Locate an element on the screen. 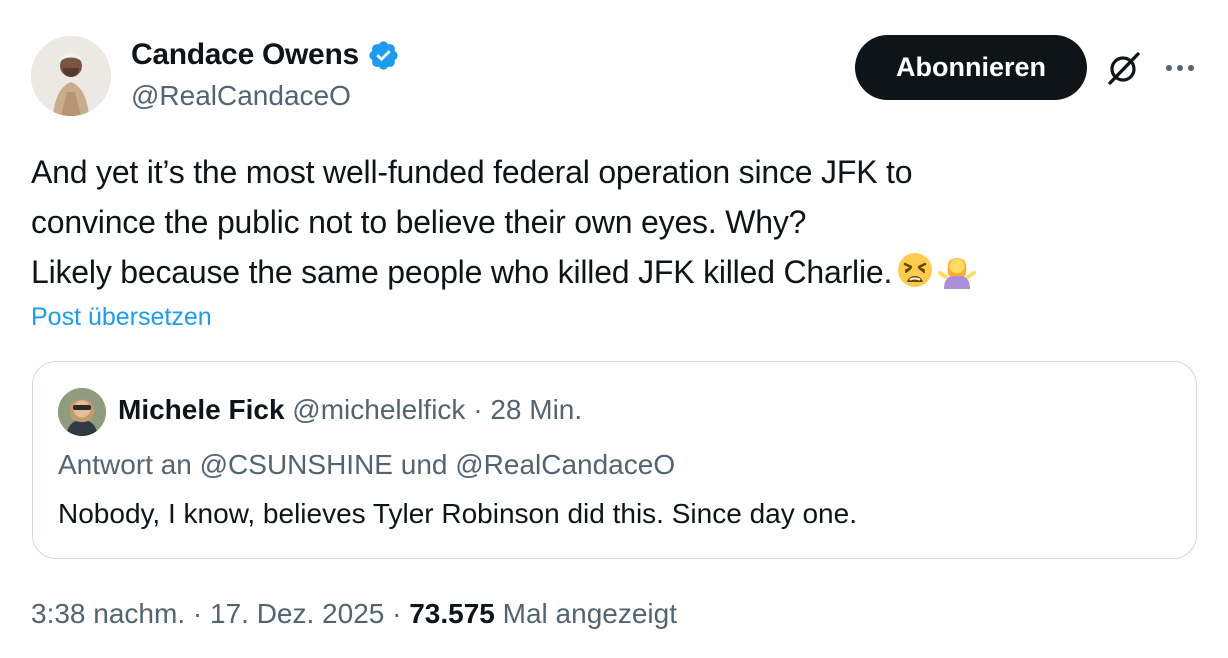 The width and height of the screenshot is (1228, 658). views-count: 73.575 is located at coordinates (452, 613).